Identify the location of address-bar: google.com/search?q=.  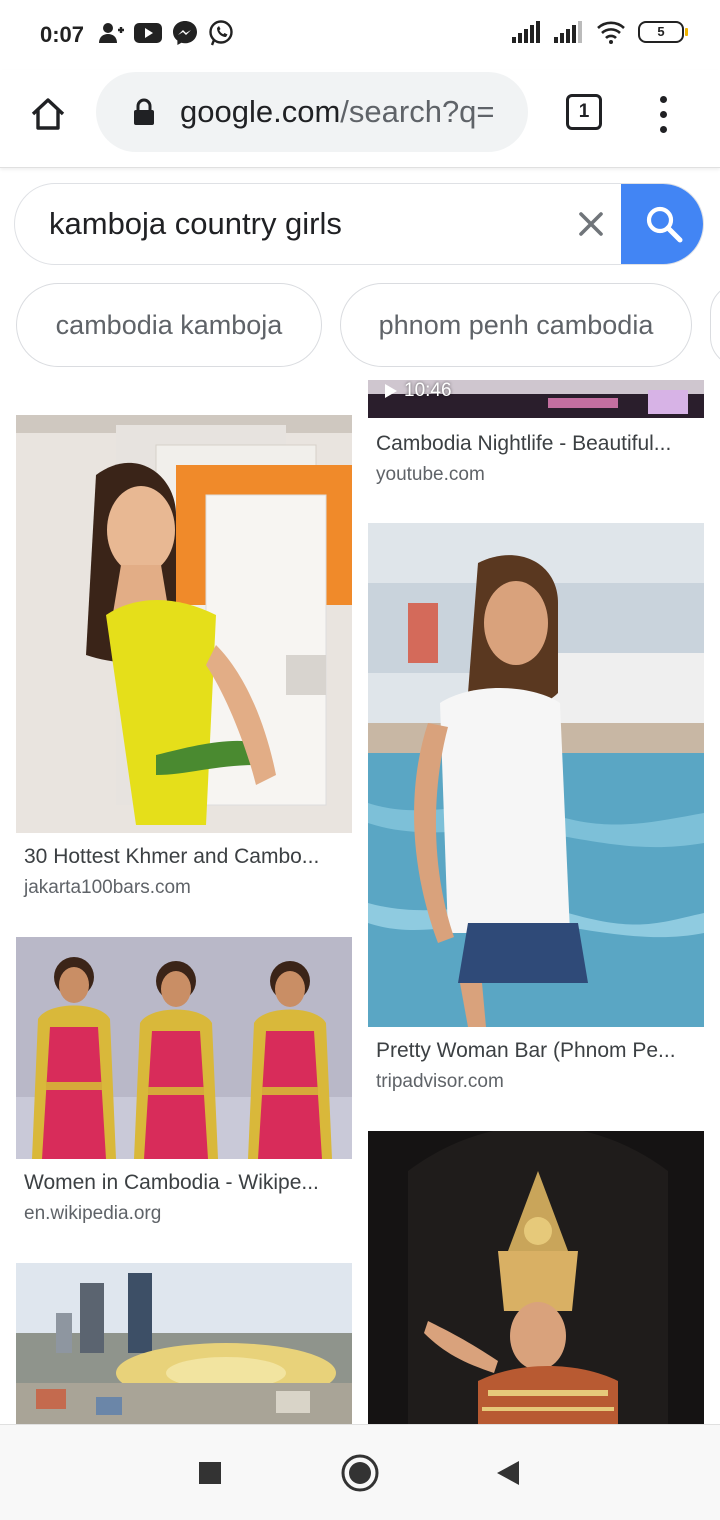
(312, 112).